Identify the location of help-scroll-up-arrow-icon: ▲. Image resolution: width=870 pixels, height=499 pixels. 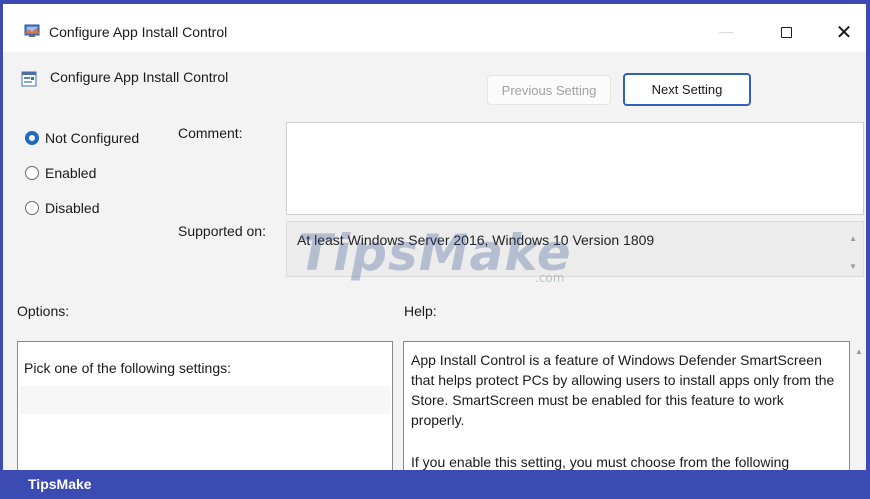
(859, 351).